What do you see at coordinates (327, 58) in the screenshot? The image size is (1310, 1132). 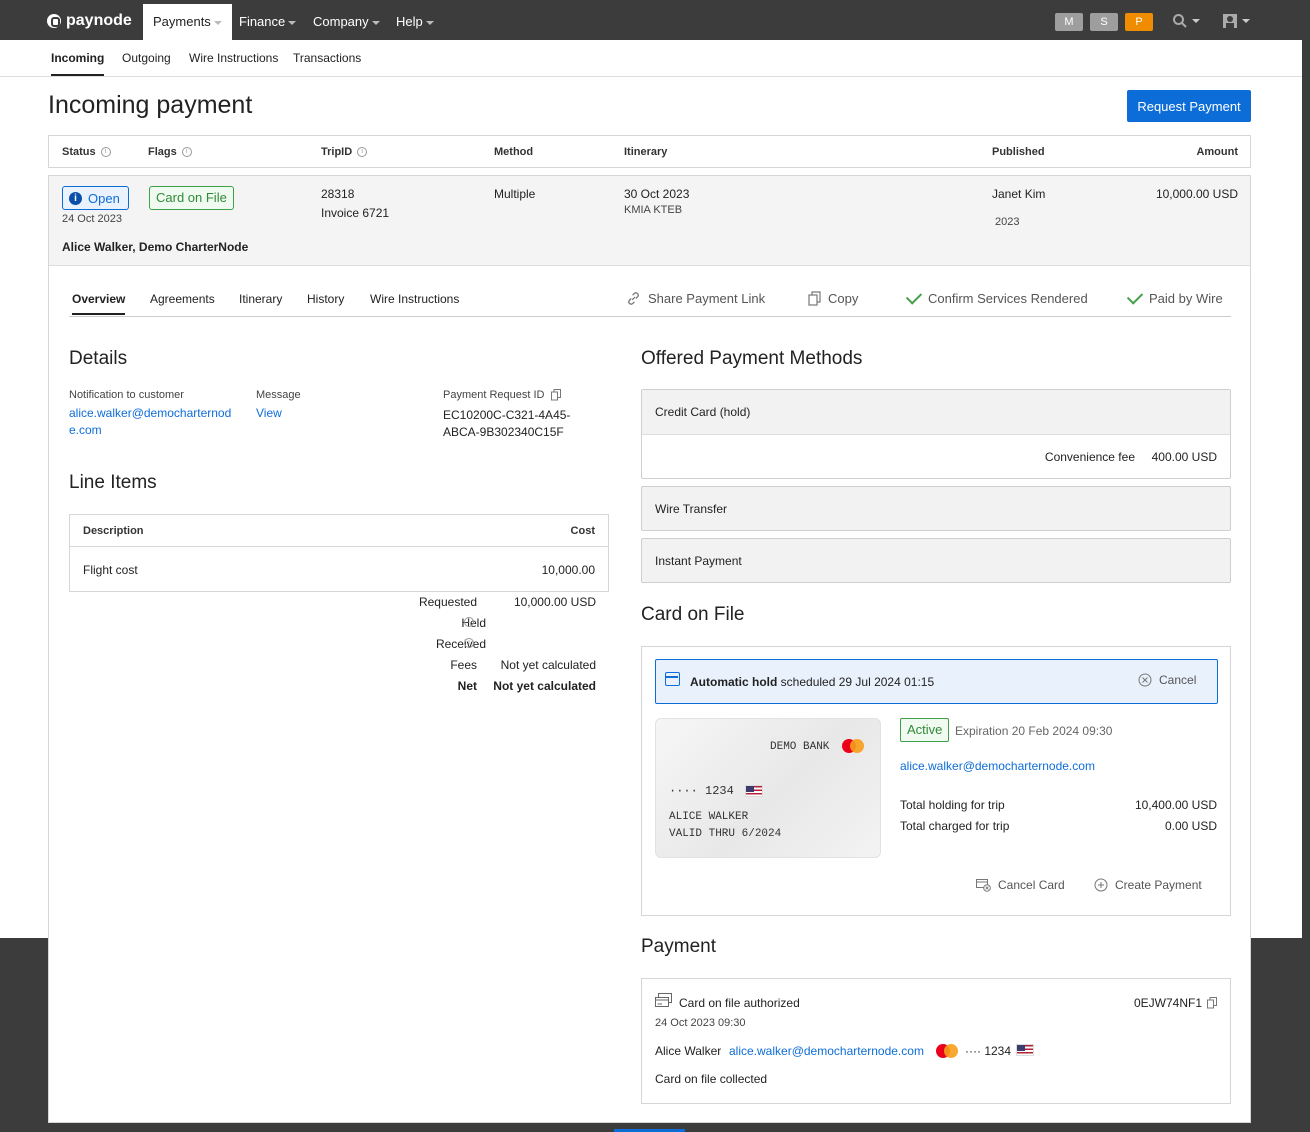 I see `subnav-transactions: Transactions` at bounding box center [327, 58].